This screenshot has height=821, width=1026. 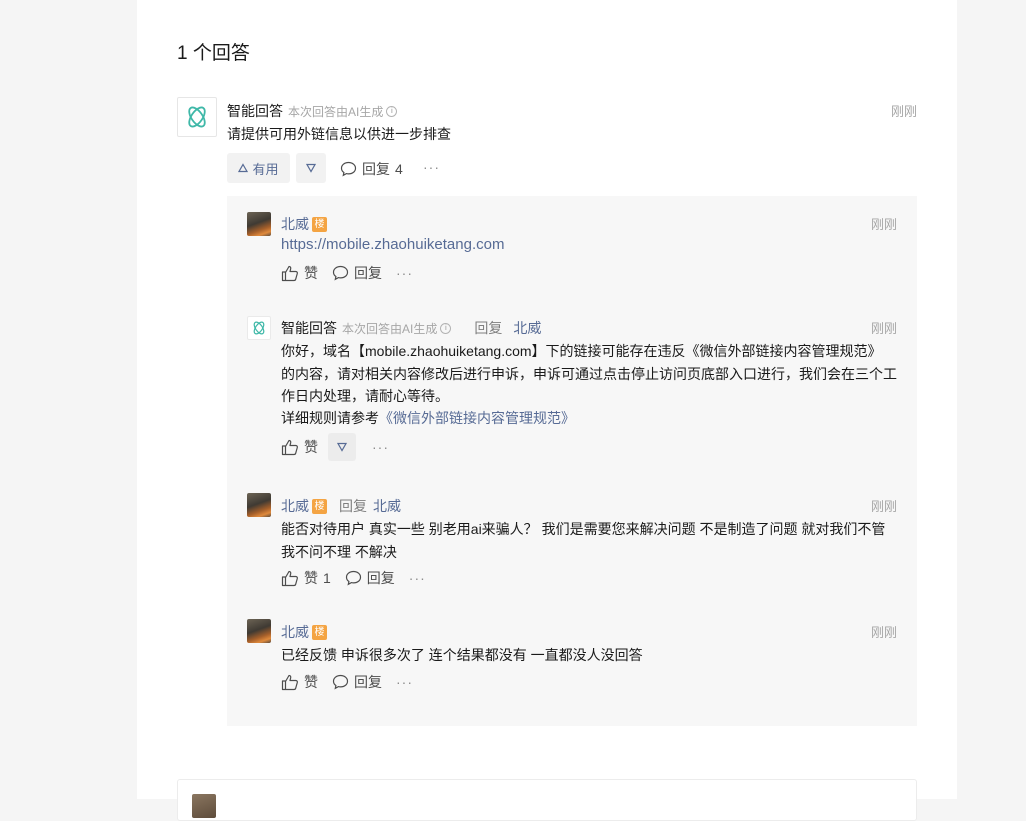 I want to click on answer-reply-button: 回复 4, so click(x=371, y=169).